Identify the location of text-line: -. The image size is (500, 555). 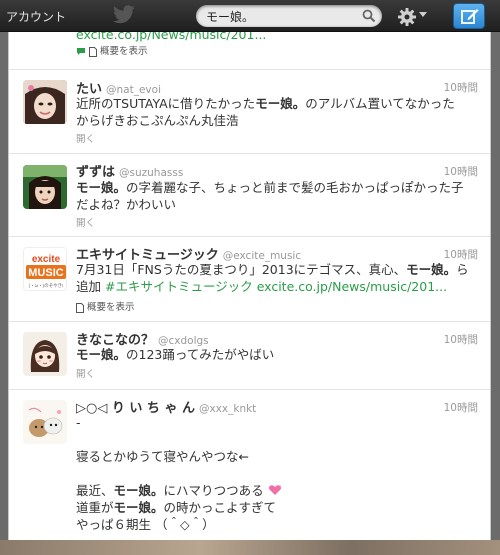
(78, 422).